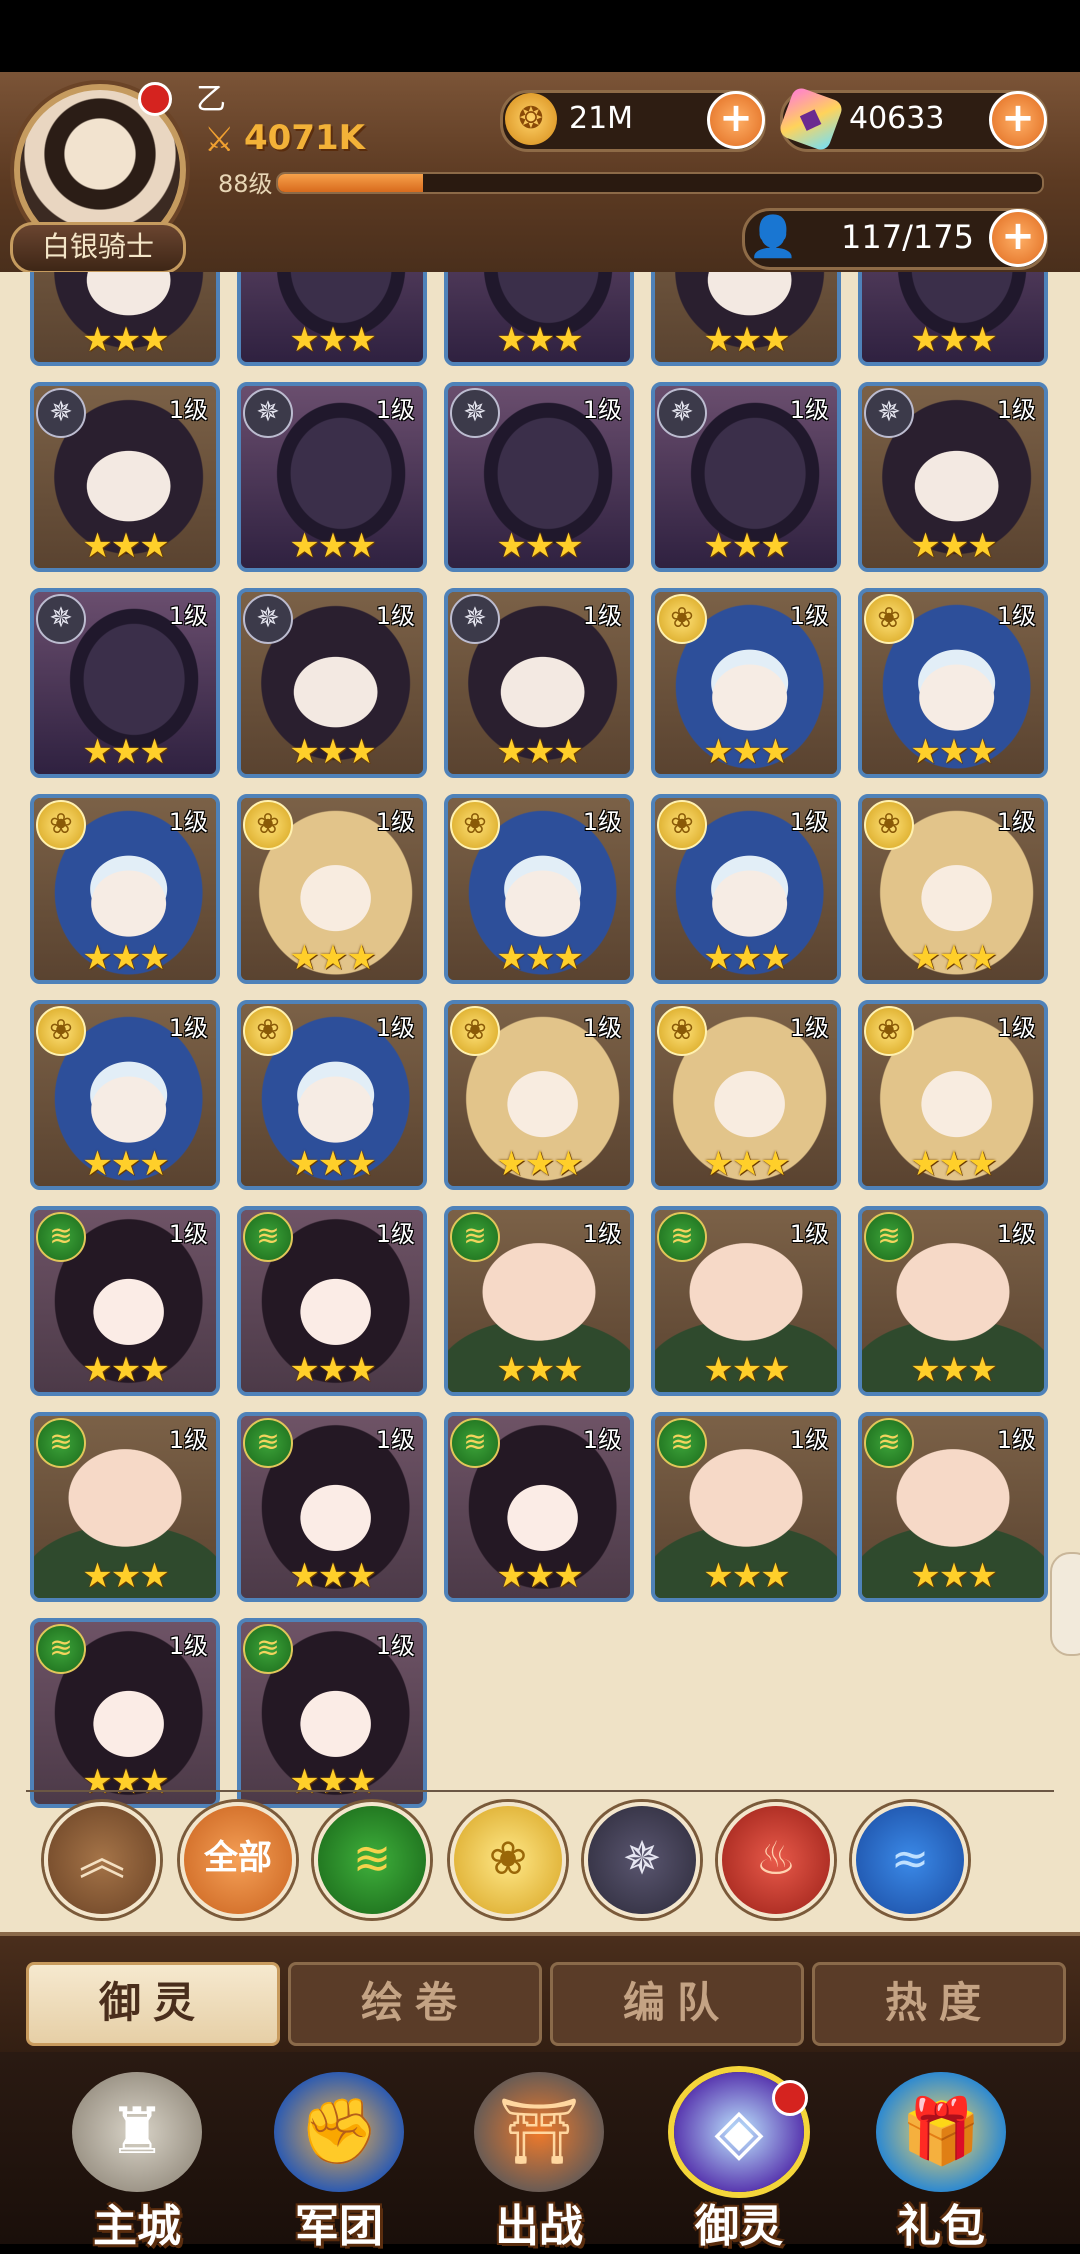 The image size is (1080, 2254). I want to click on filter-fire-button: ♨, so click(776, 1860).